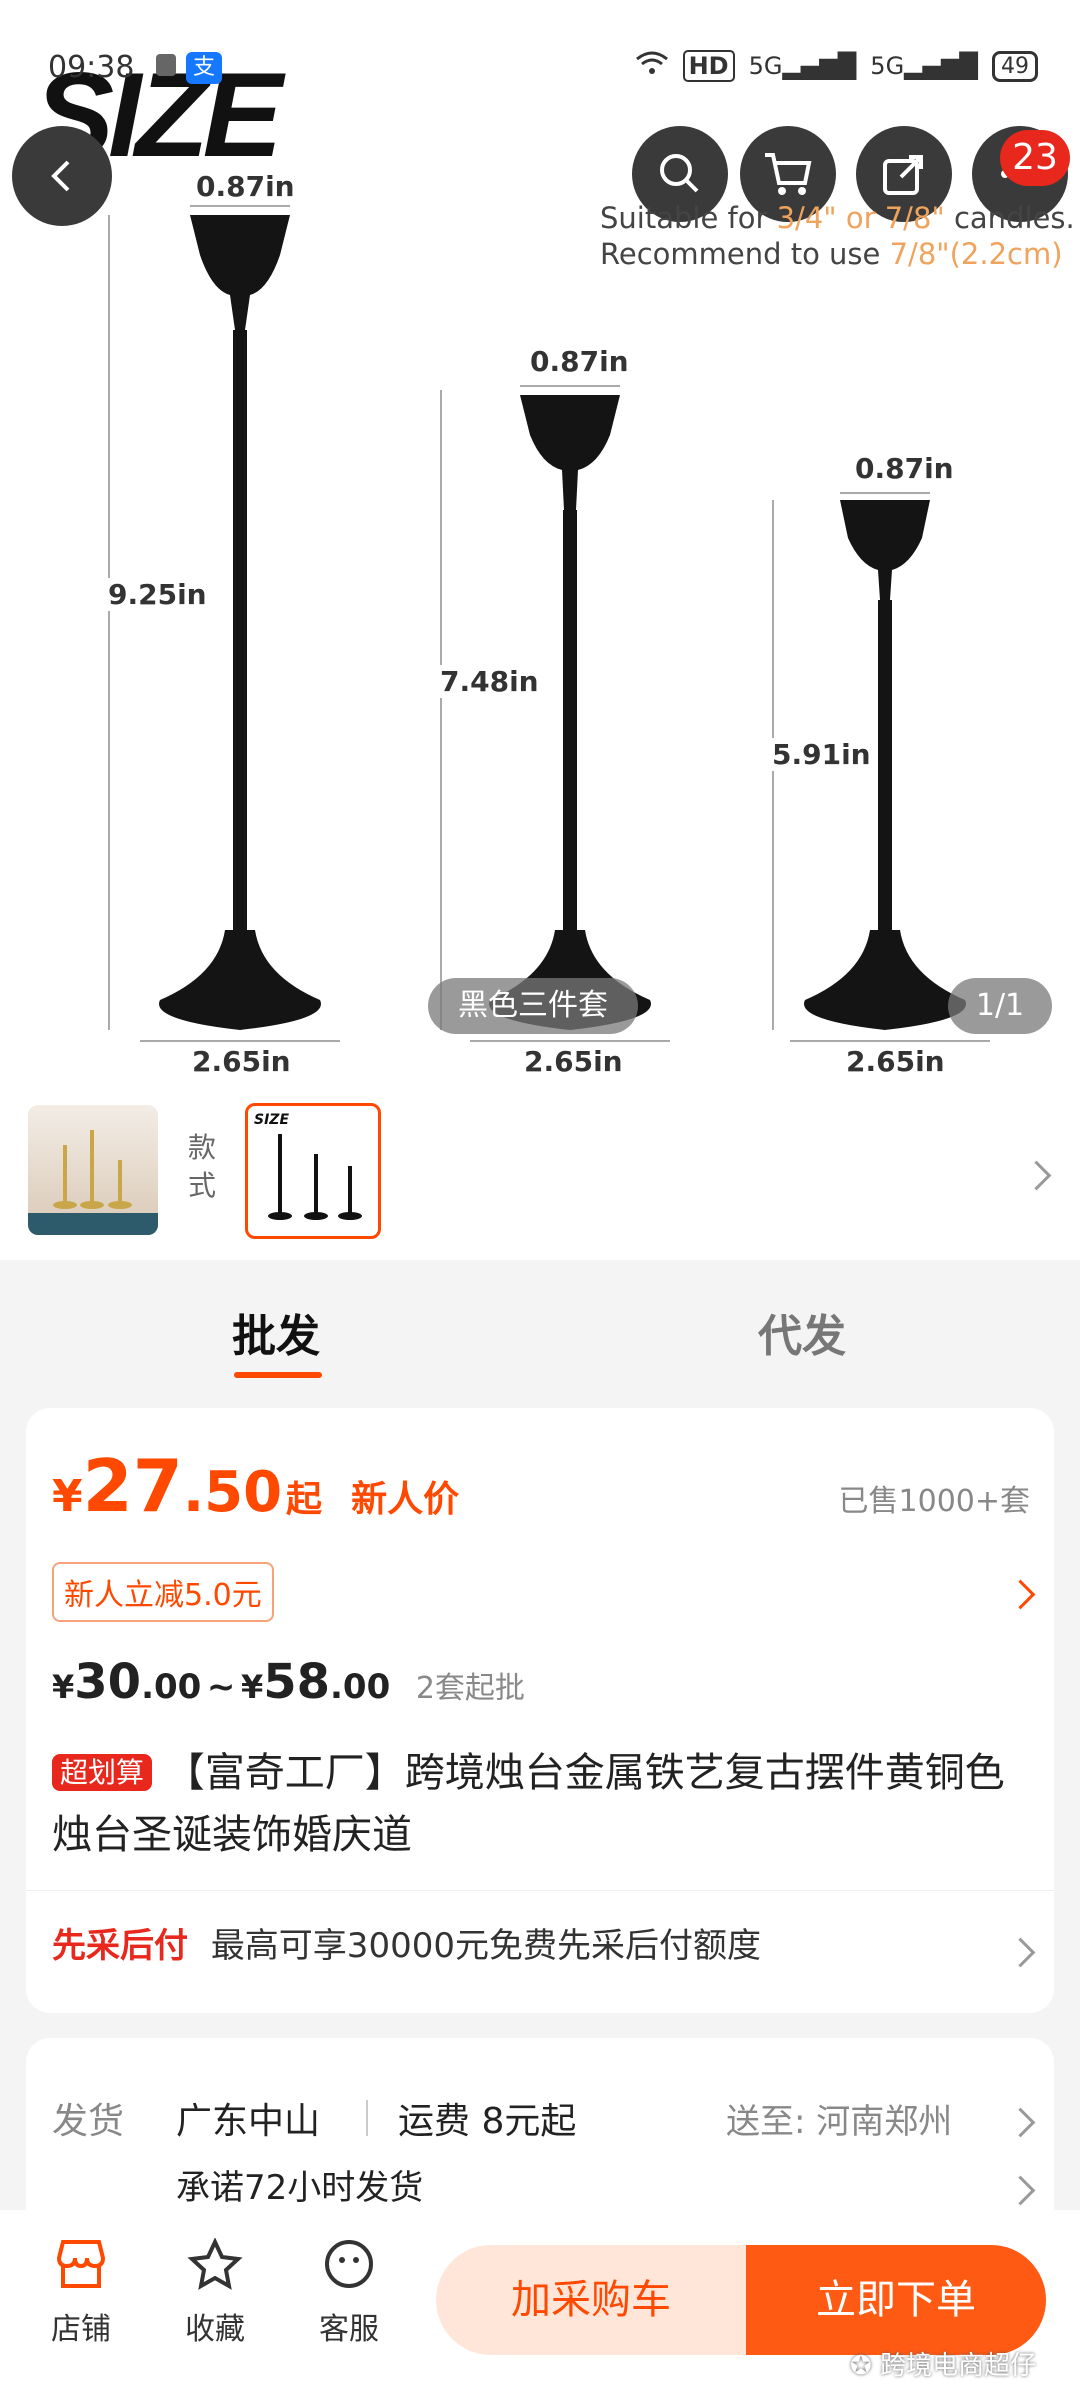 This screenshot has height=2387, width=1080. Describe the element at coordinates (349, 2264) in the screenshot. I see `service-icon` at that location.